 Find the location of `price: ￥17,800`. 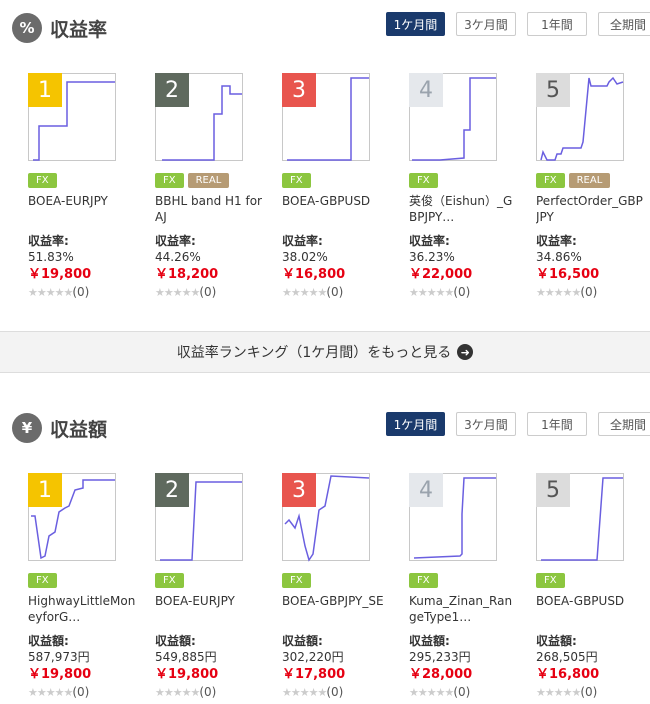

price: ￥17,800 is located at coordinates (314, 674).